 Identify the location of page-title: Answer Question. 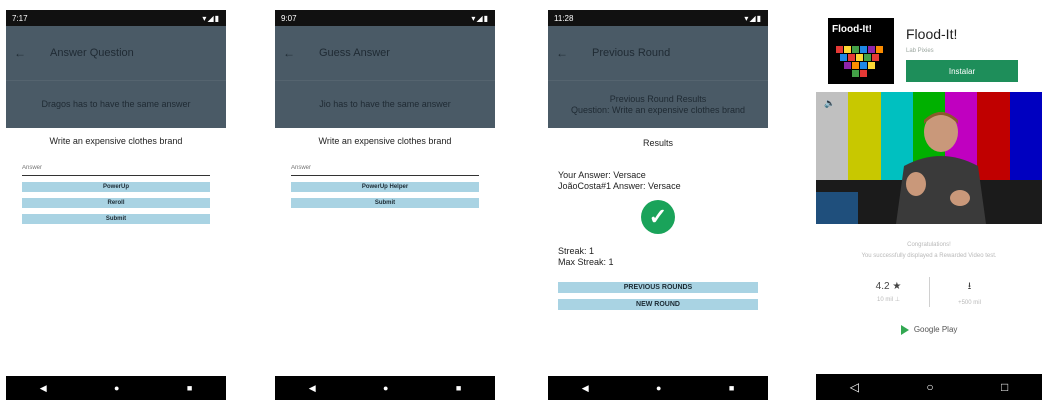
(92, 53).